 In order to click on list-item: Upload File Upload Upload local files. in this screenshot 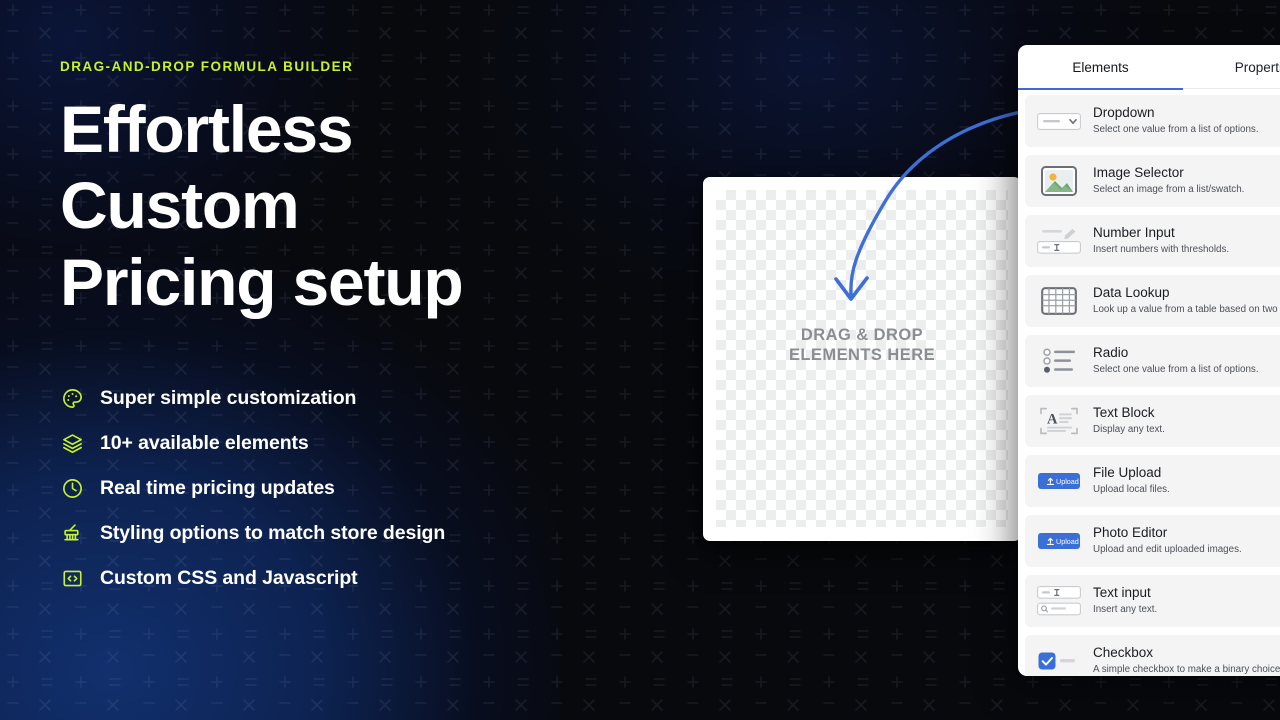, I will do `click(1152, 481)`.